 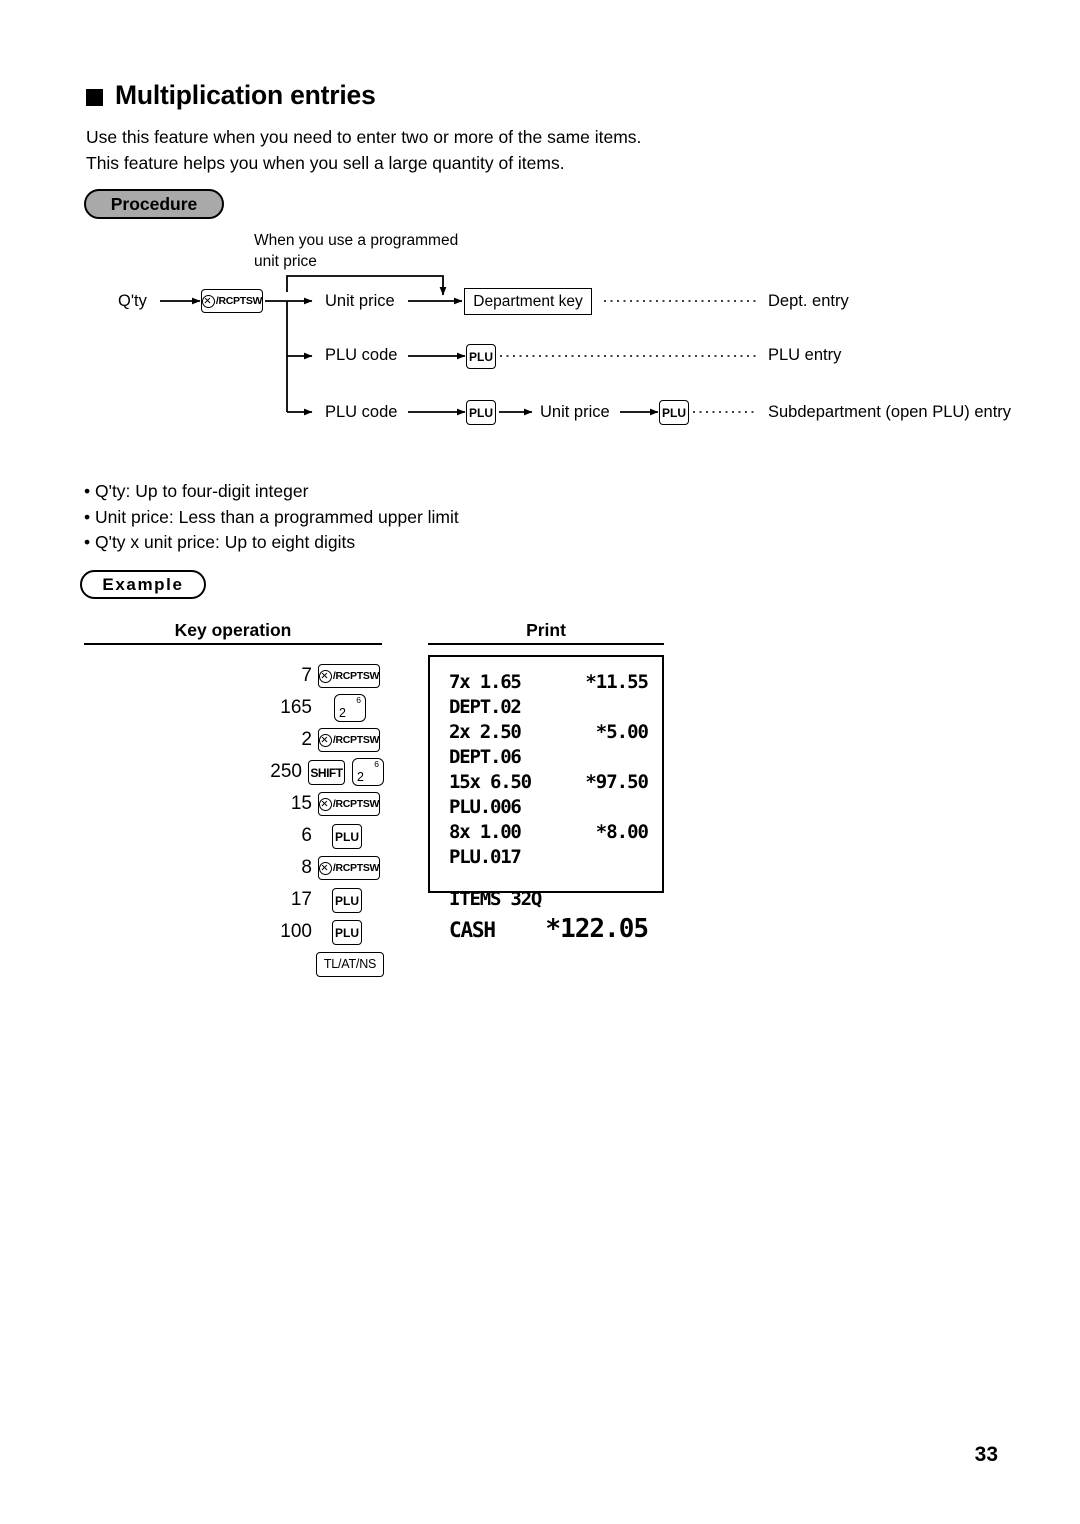 What do you see at coordinates (597, 929) in the screenshot?
I see `receipt-total-amount: *122.05` at bounding box center [597, 929].